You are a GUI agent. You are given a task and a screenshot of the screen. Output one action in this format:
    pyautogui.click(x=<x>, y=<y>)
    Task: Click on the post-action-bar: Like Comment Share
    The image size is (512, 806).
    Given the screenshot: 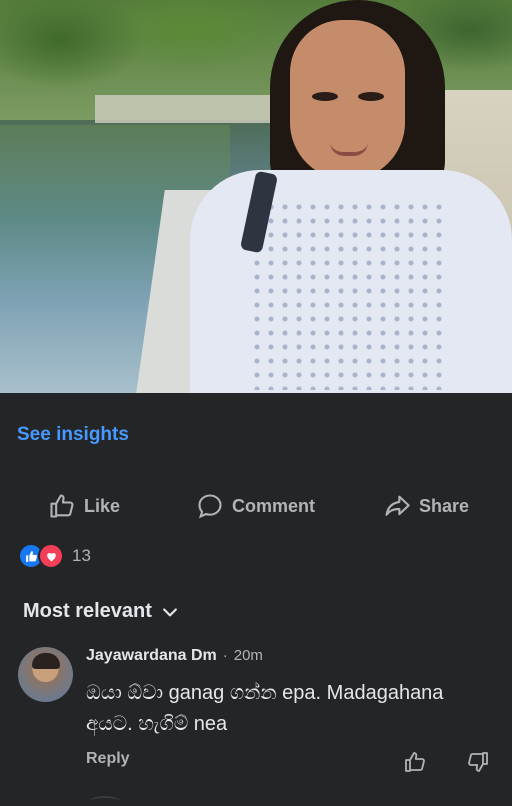 What is the action you would take?
    pyautogui.click(x=256, y=506)
    